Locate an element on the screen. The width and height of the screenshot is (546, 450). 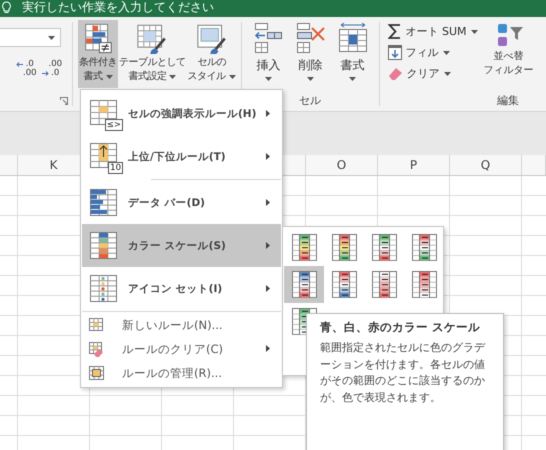
tell-me-search-prompt: 実行したい作業を入力してください is located at coordinates (118, 7).